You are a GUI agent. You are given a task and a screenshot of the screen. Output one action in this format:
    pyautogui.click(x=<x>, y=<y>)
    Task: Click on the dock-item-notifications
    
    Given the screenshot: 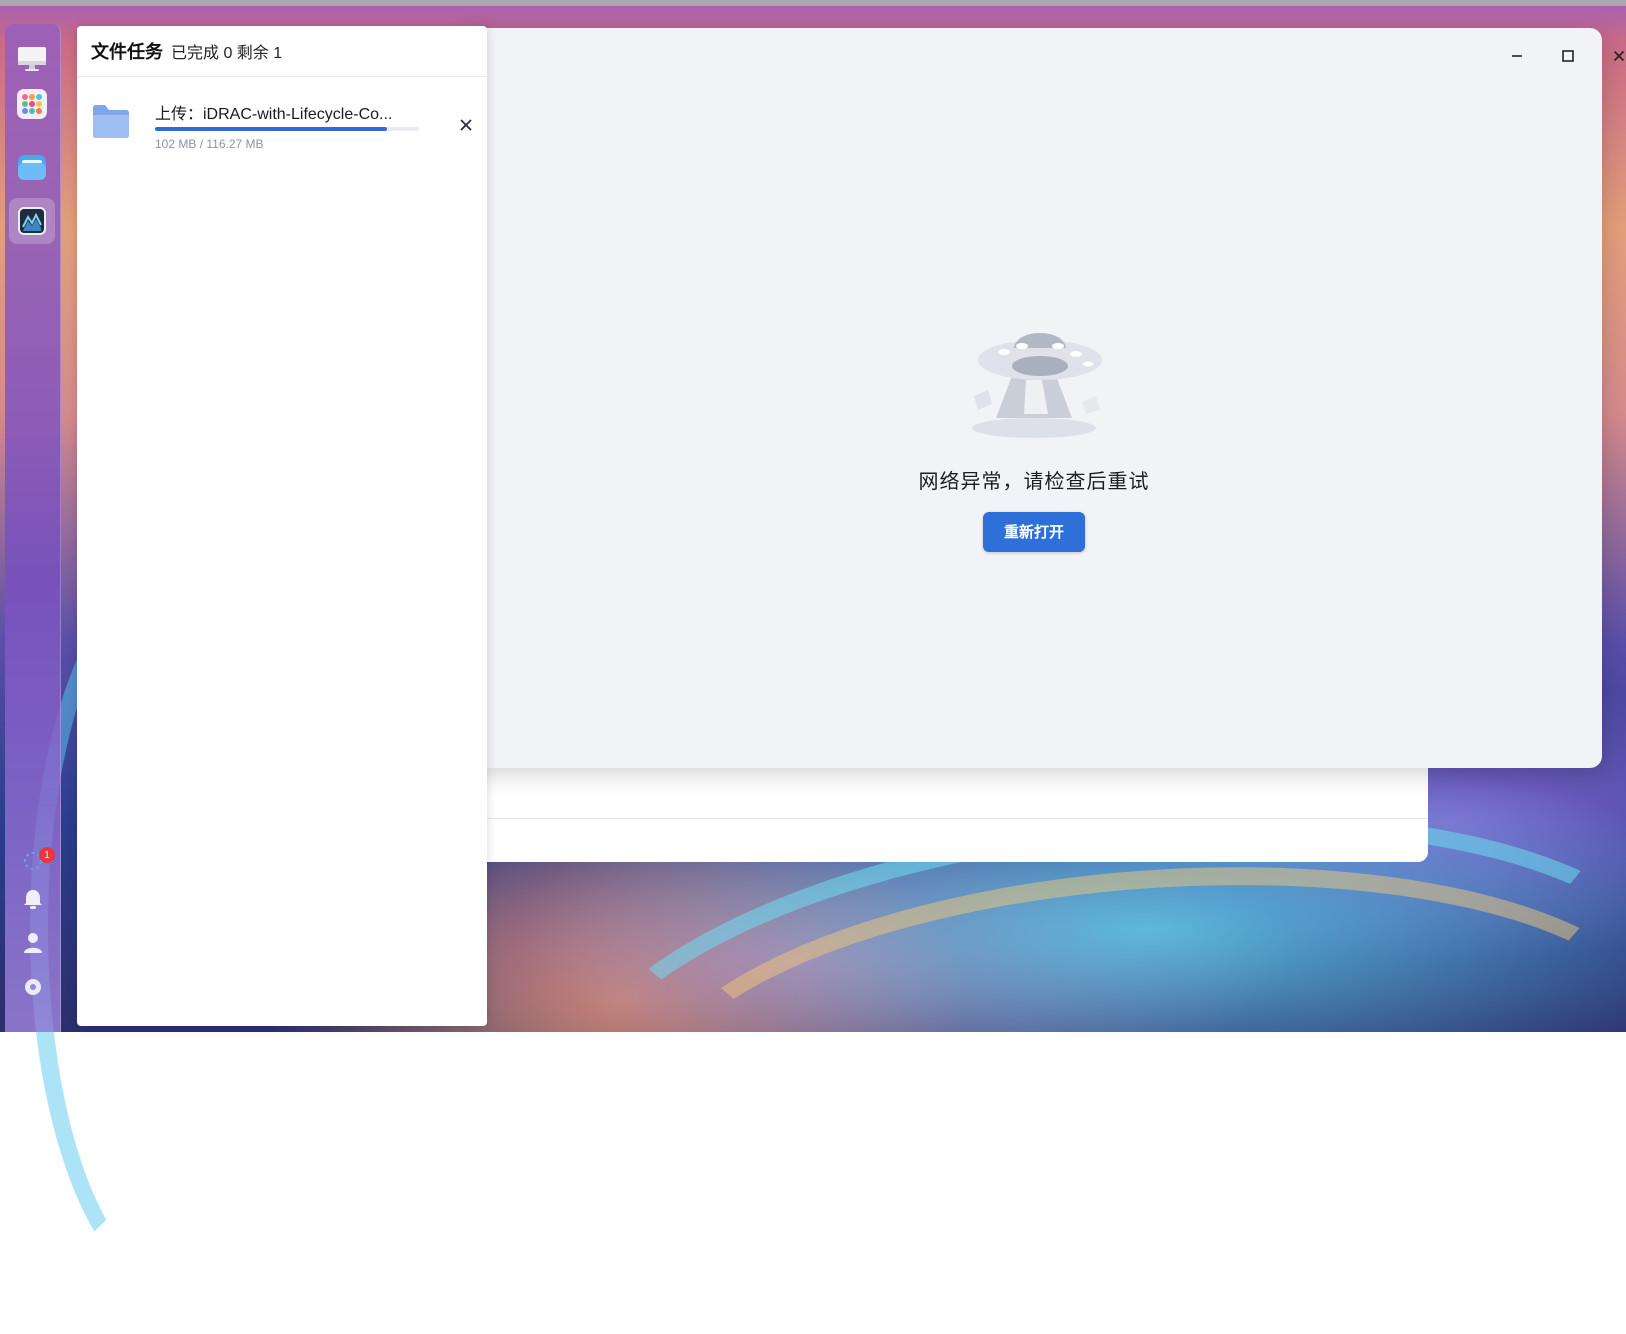 What is the action you would take?
    pyautogui.click(x=33, y=899)
    